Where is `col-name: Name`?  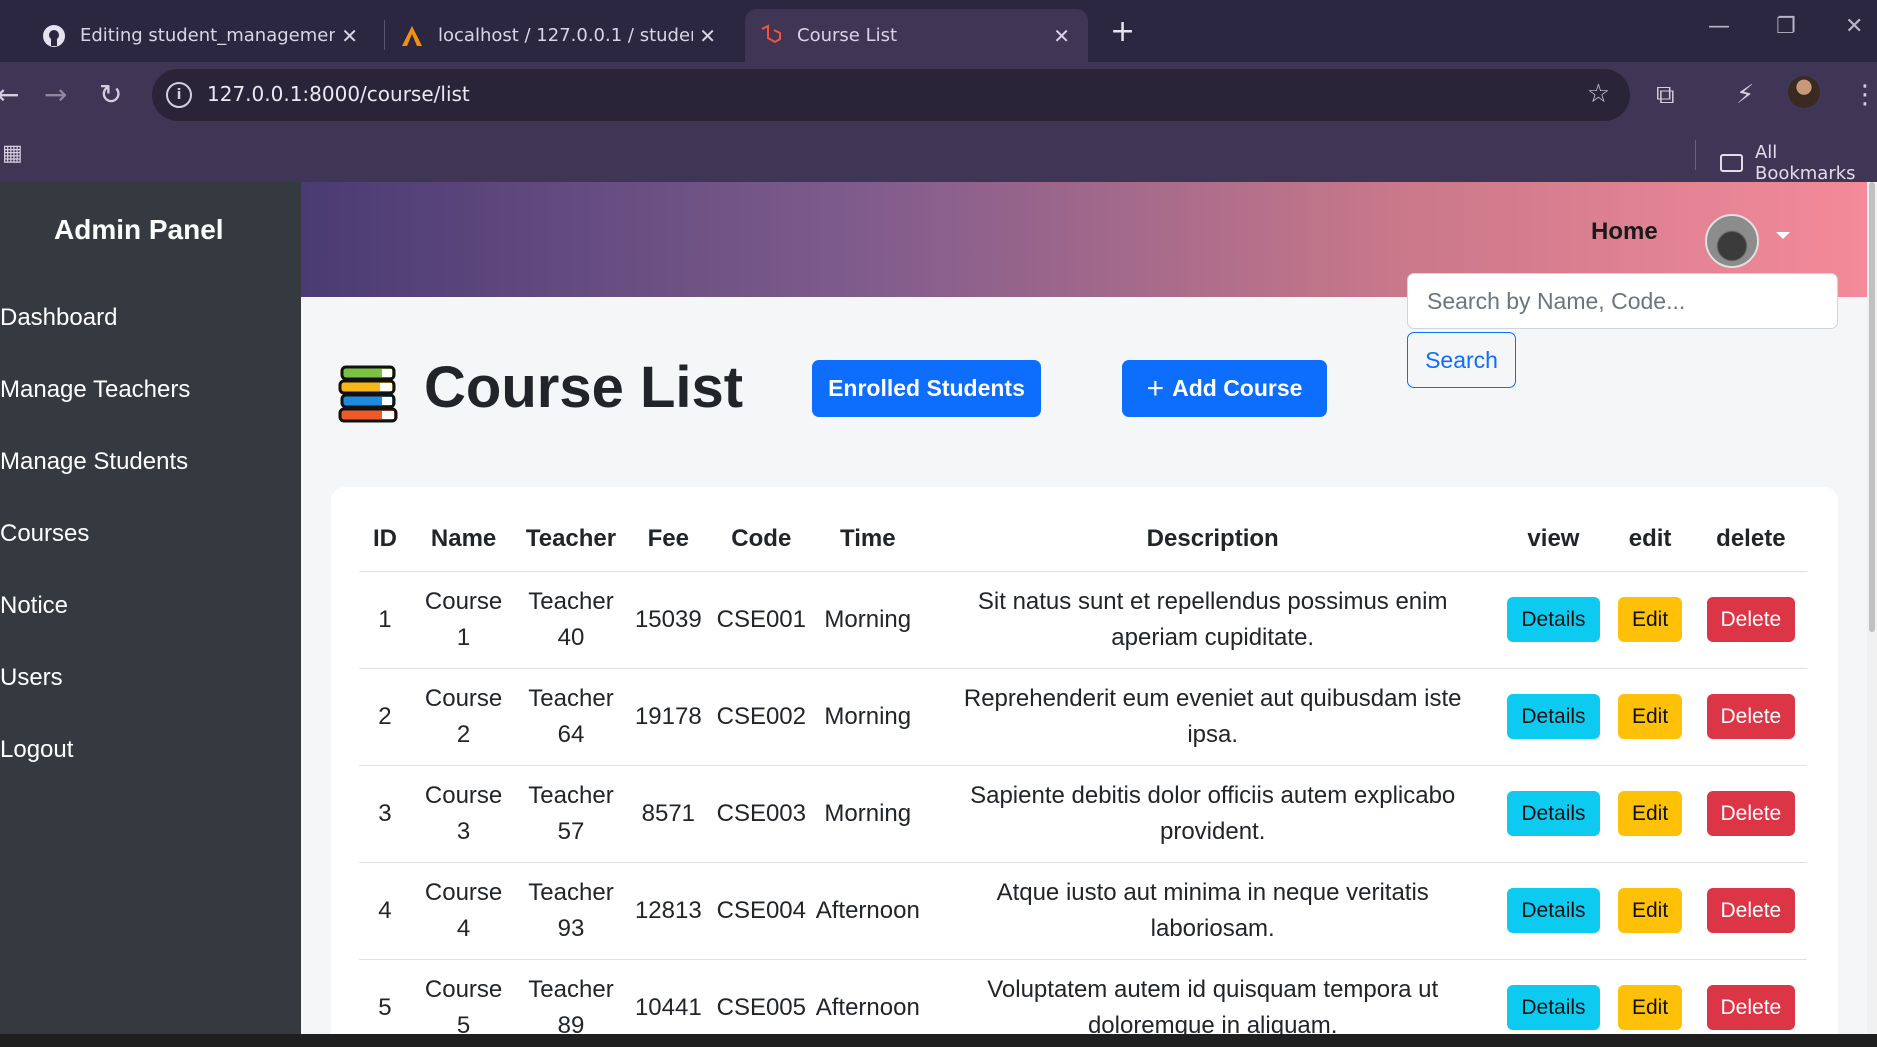
col-name: Name is located at coordinates (463, 539).